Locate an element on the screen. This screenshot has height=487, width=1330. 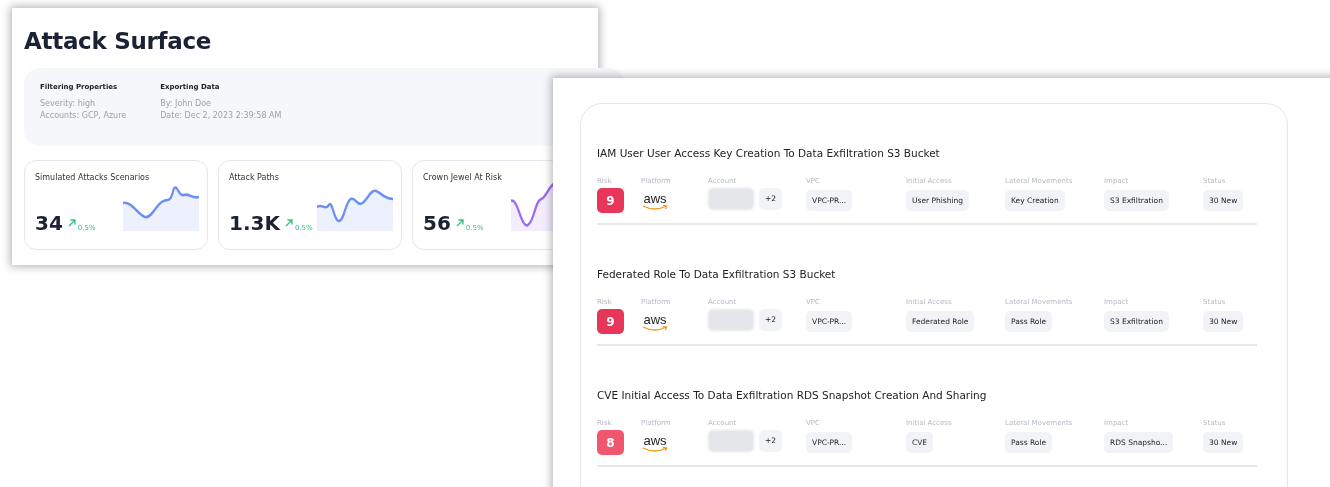
stat-value: 1.3K is located at coordinates (254, 223).